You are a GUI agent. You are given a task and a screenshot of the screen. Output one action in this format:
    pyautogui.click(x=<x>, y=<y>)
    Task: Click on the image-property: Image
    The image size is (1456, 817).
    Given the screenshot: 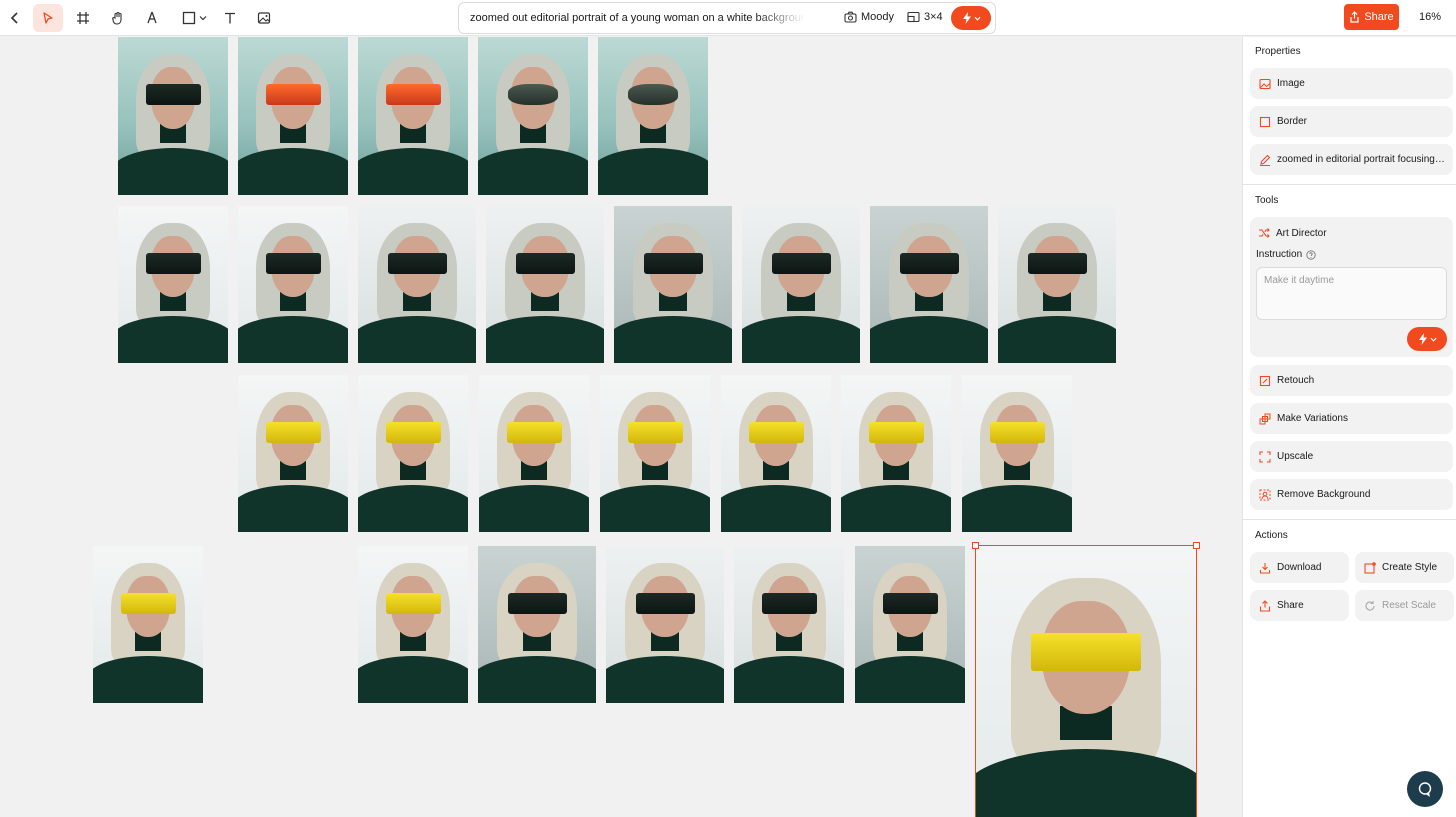 What is the action you would take?
    pyautogui.click(x=1351, y=83)
    